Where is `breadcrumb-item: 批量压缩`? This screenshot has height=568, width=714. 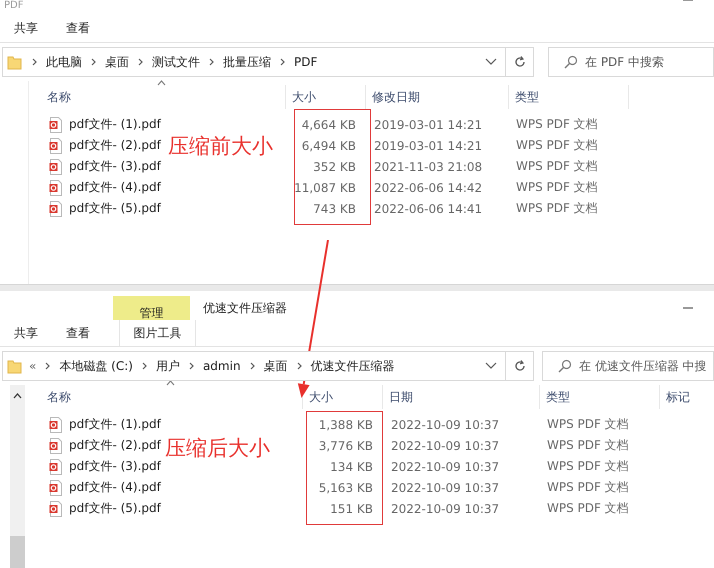 breadcrumb-item: 批量压缩 is located at coordinates (247, 62).